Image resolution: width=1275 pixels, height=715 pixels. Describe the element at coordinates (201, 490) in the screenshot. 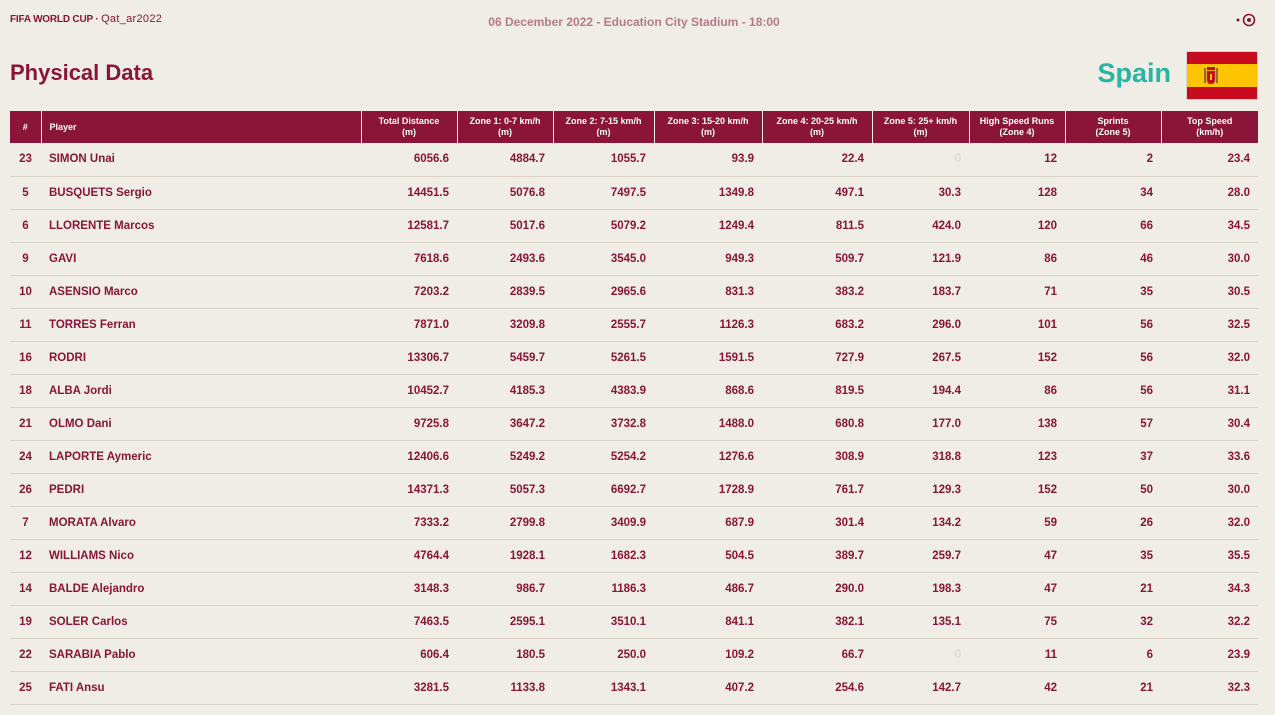

I see `cell-player: PEDRI` at that location.